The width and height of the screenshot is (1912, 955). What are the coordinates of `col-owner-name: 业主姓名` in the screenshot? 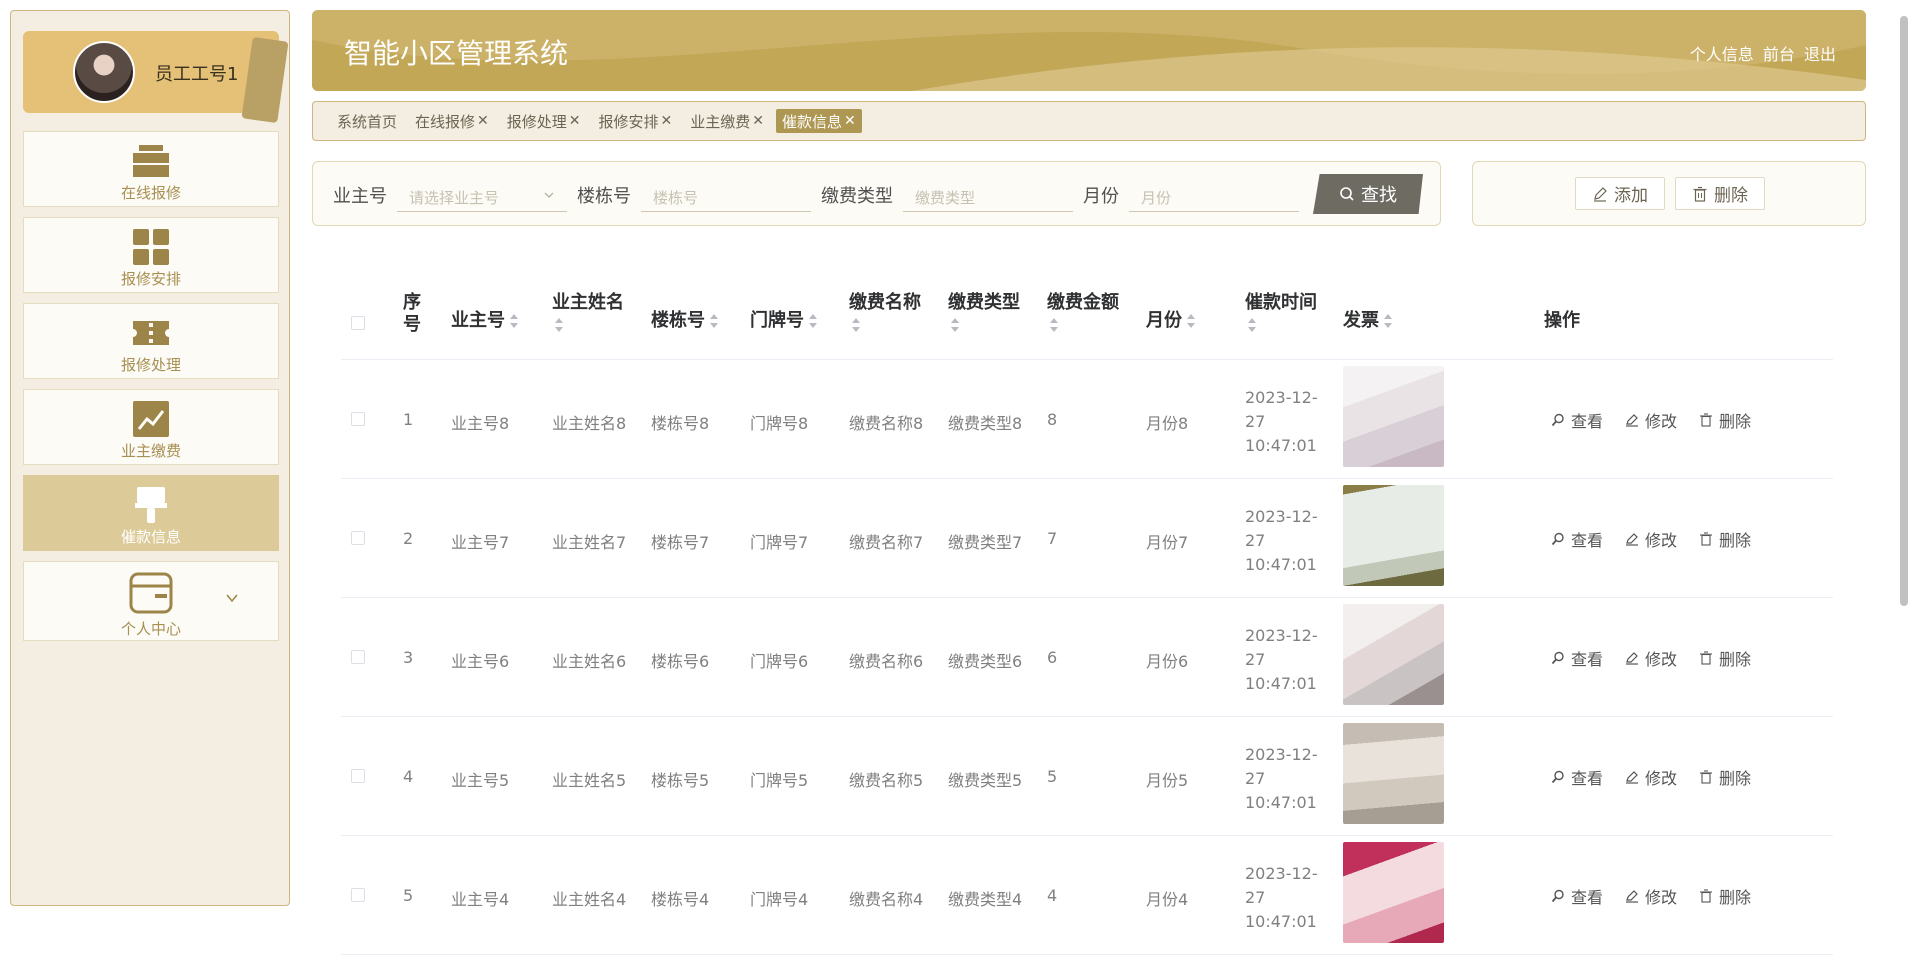 It's located at (588, 314).